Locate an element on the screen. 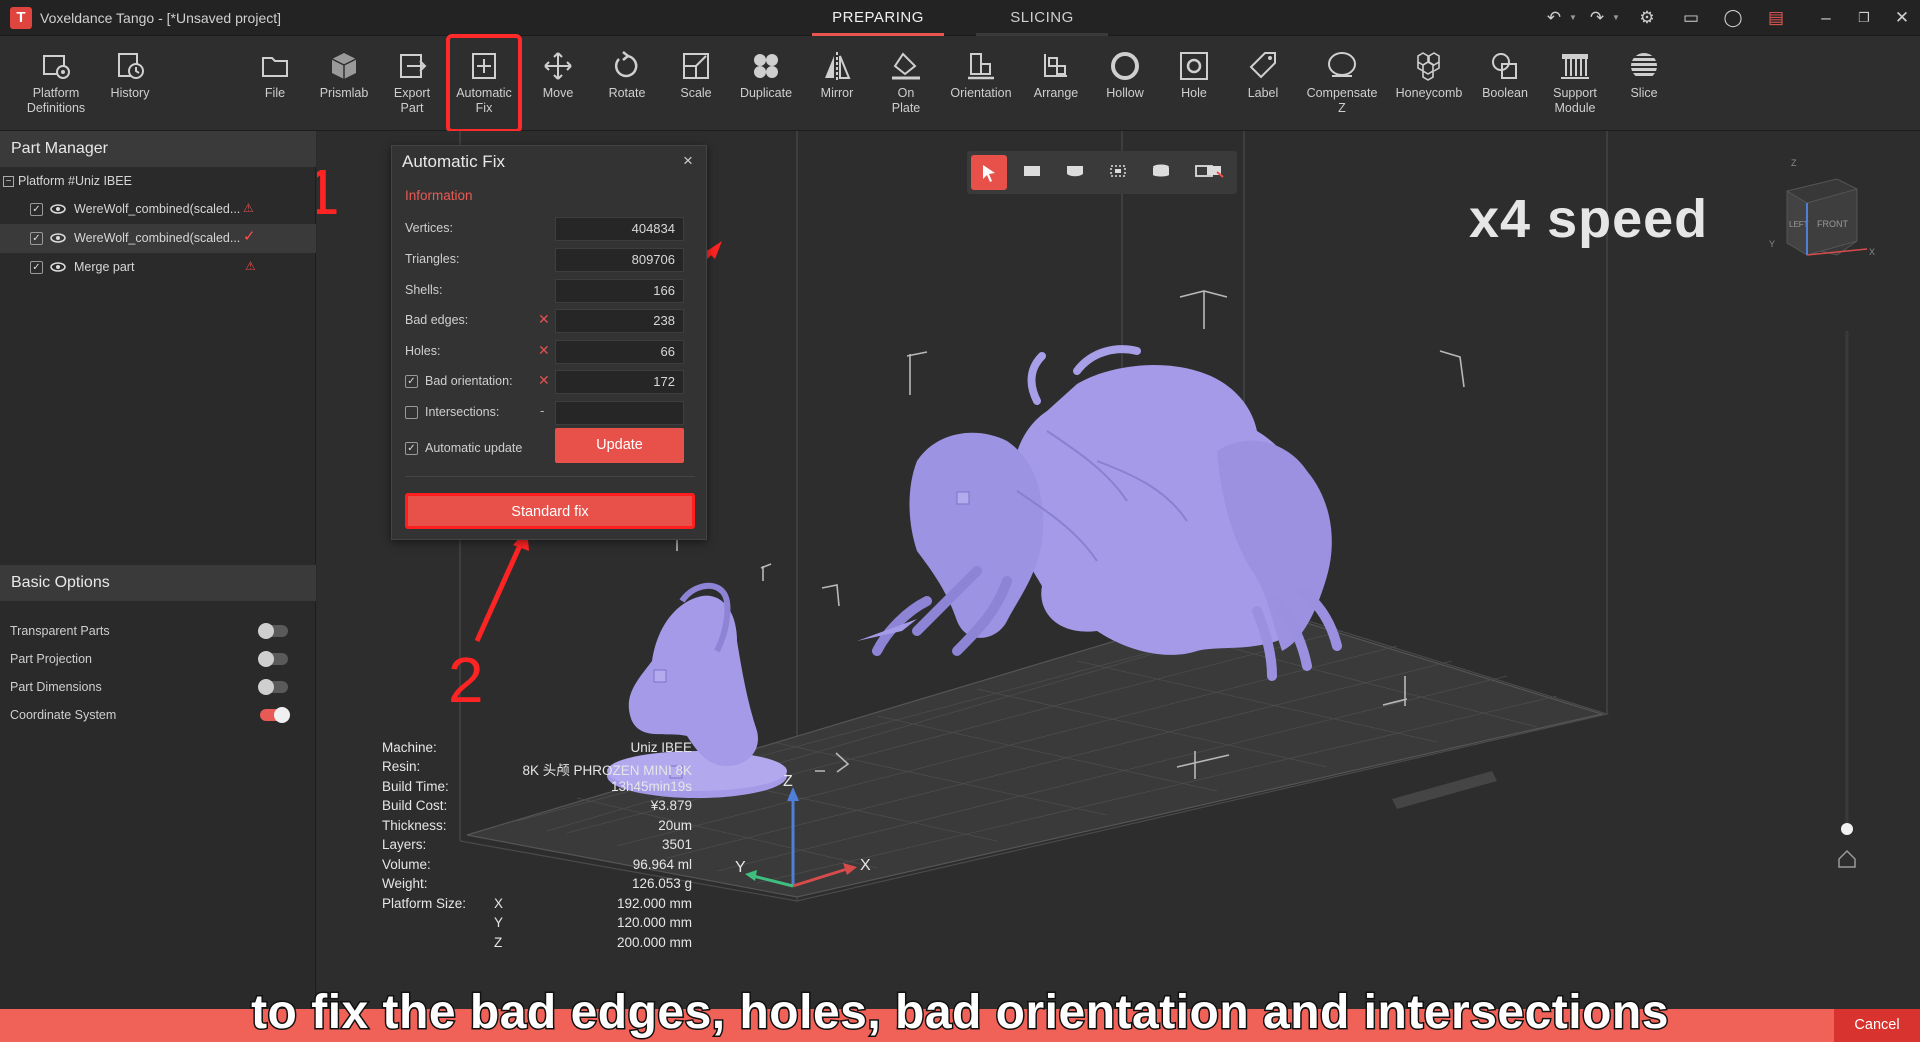  bad-orientation-checkbox: ✓ is located at coordinates (411, 381).